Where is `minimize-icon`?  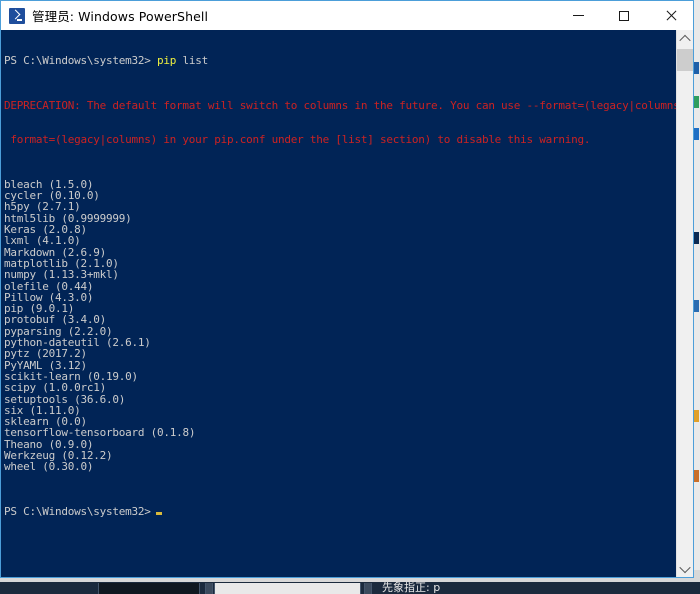 minimize-icon is located at coordinates (578, 15).